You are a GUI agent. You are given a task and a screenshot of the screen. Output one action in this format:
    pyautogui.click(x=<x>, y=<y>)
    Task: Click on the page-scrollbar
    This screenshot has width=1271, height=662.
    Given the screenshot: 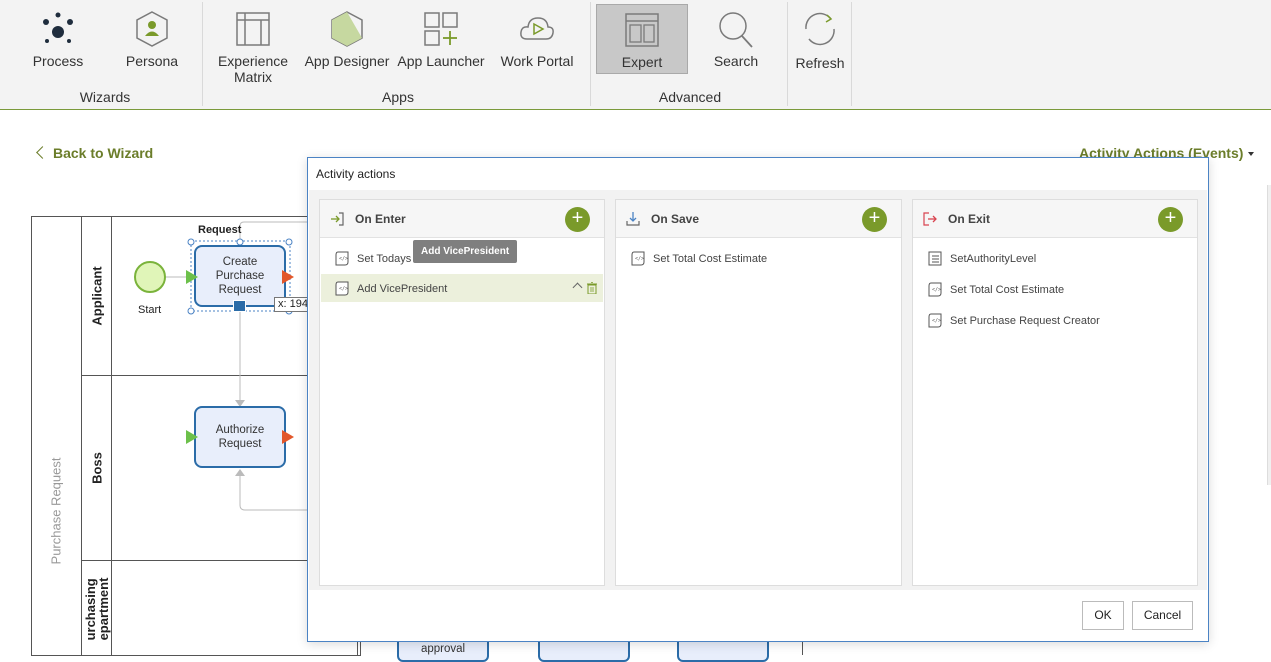 What is the action you would take?
    pyautogui.click(x=1269, y=335)
    